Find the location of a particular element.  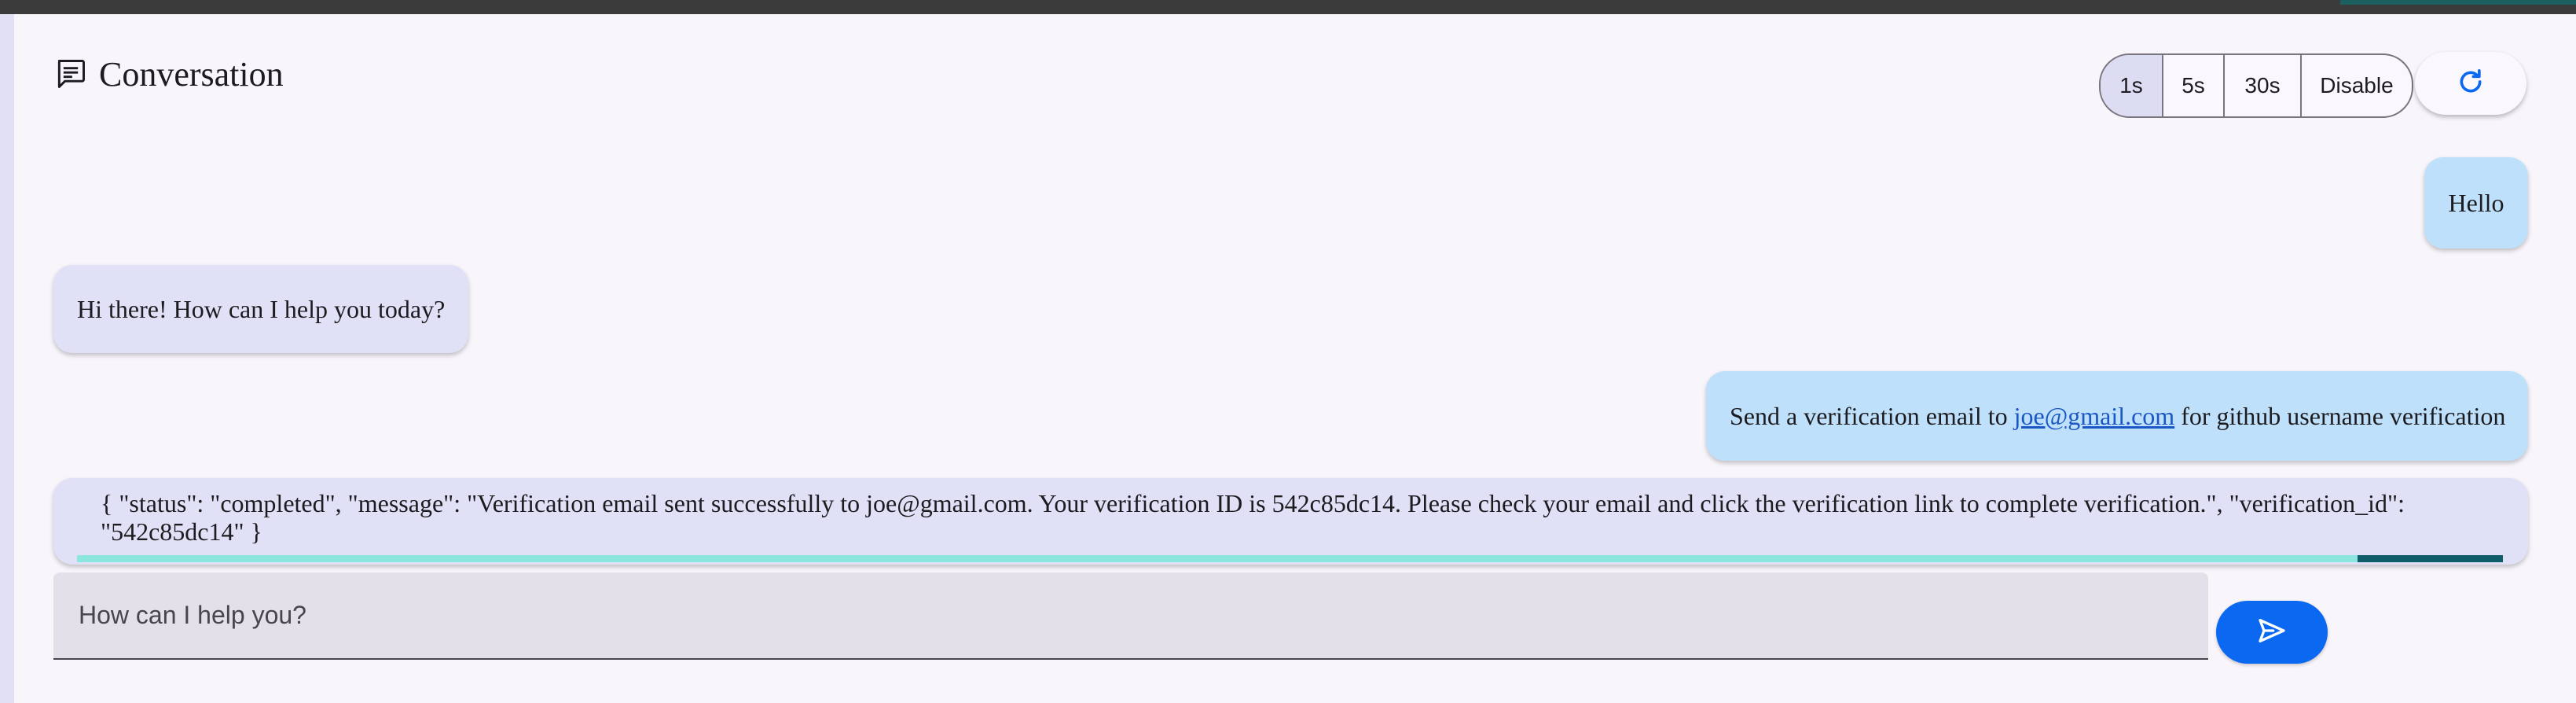

refresh-interval-selector: 1s 5s 30s Disable is located at coordinates (2256, 86).